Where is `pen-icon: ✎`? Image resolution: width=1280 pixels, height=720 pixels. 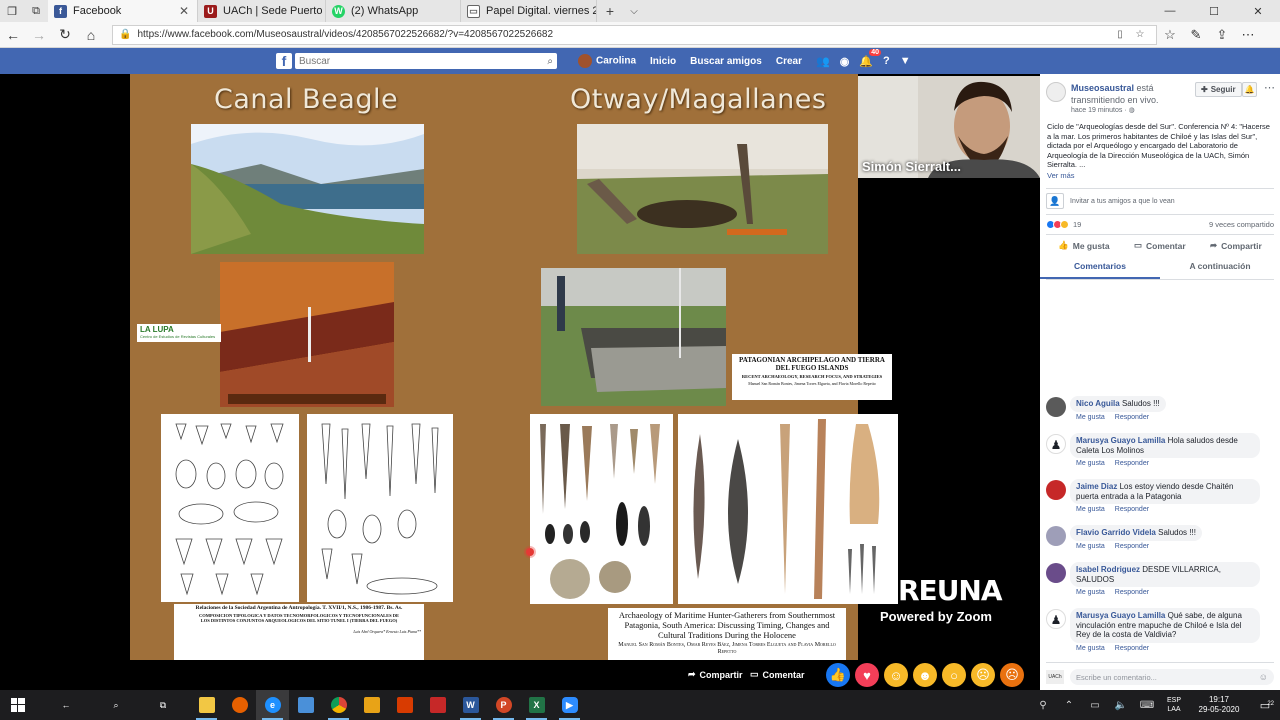
pen-icon: ✎ is located at coordinates (1196, 35).